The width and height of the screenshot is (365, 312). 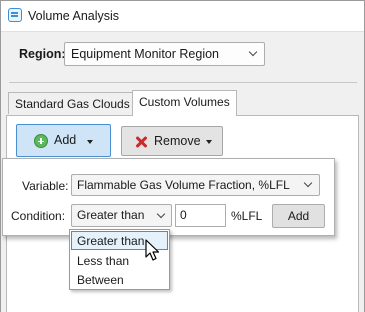 What do you see at coordinates (145, 54) in the screenshot?
I see `region-select-value: Equipment Monitor Region` at bounding box center [145, 54].